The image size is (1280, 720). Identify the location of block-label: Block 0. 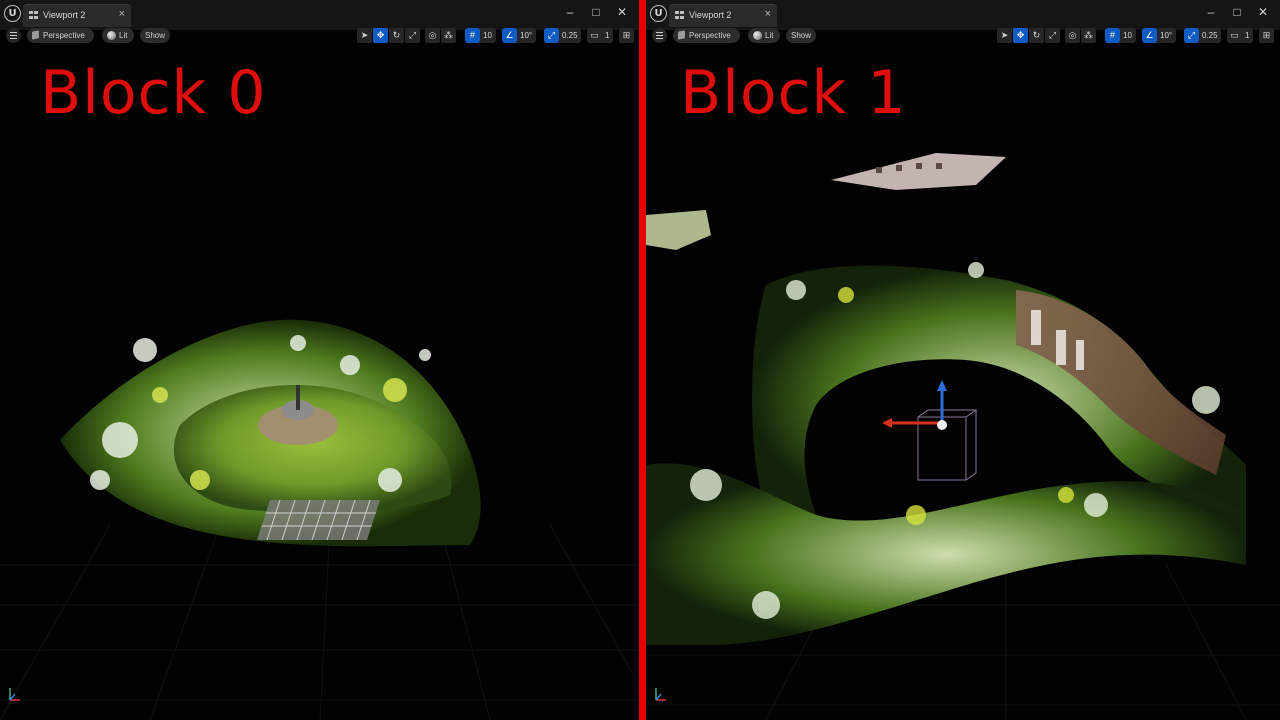
(153, 93).